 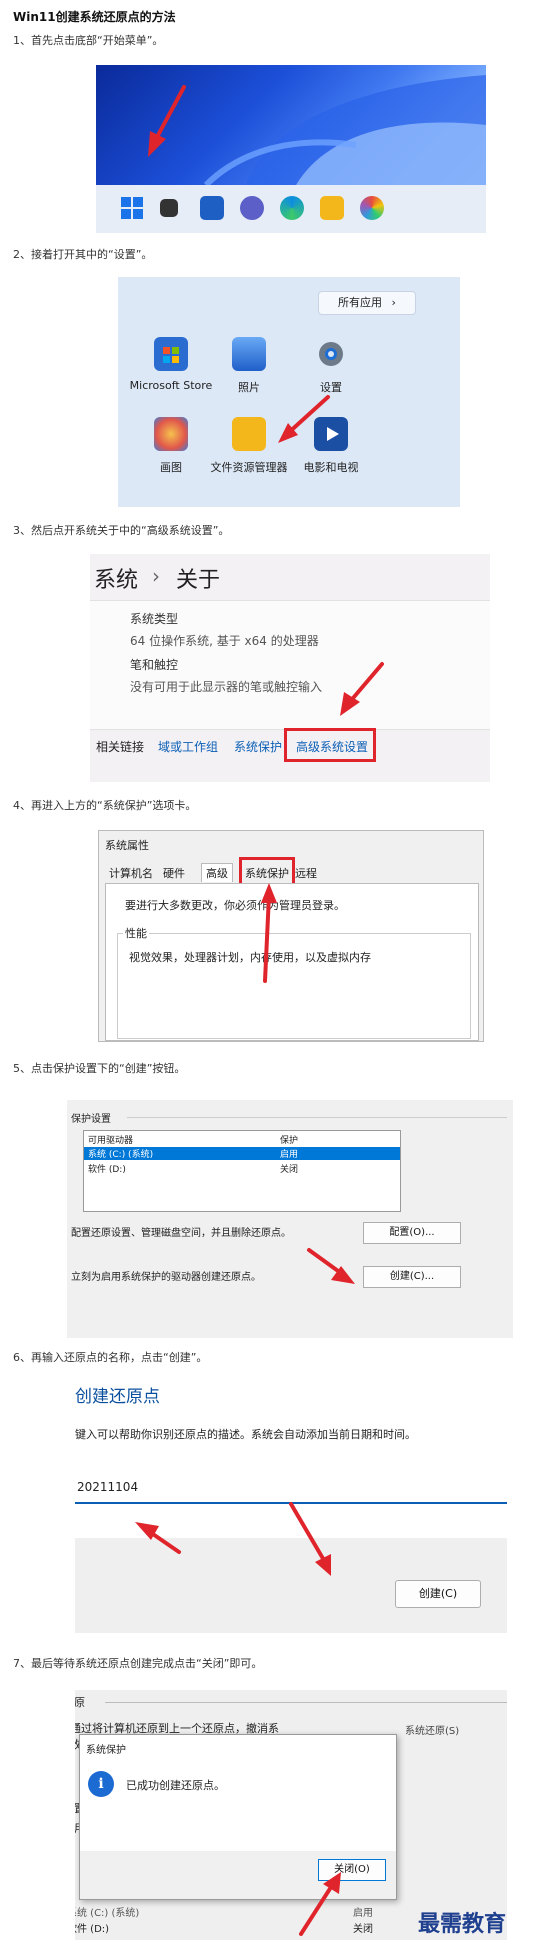 I want to click on step-5-caption: 5、点击保护设置下的“创建”按钮。, so click(x=99, y=1068).